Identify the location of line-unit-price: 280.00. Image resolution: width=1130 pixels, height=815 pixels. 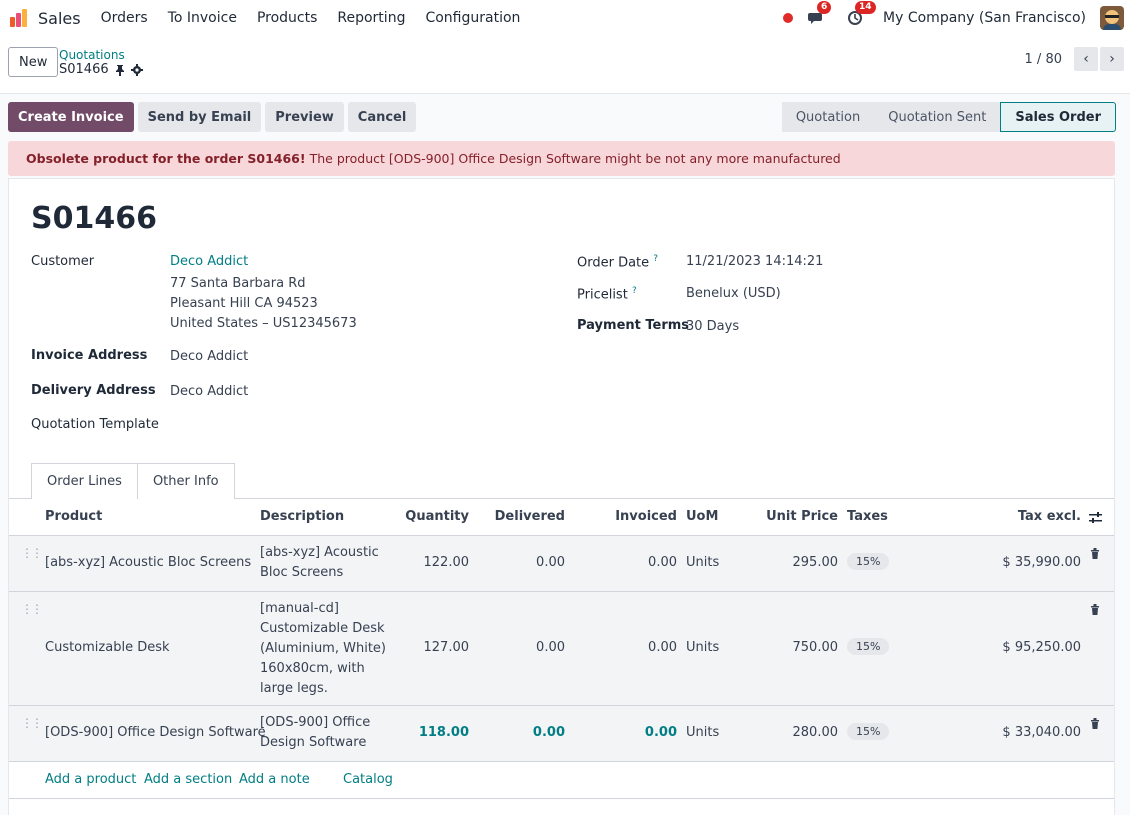
(794, 732).